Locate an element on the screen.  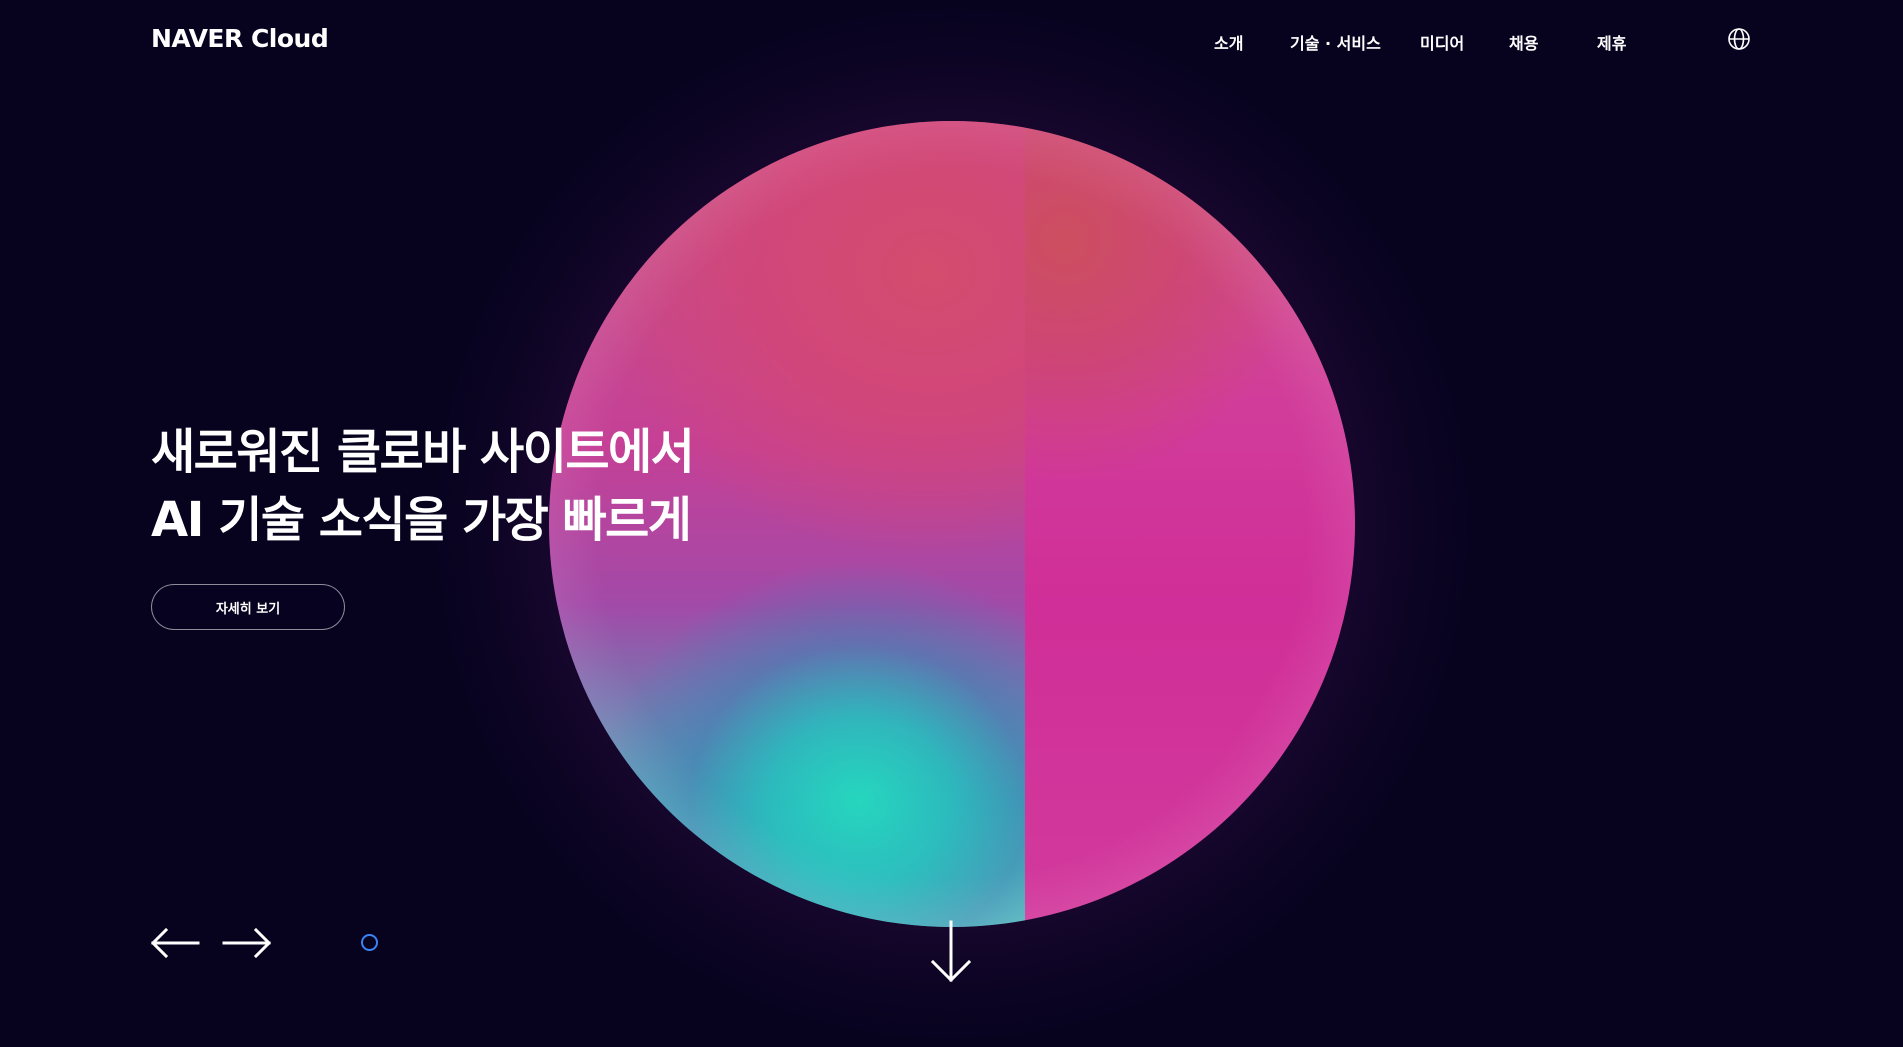
carousel-indicator-dot is located at coordinates (369, 942).